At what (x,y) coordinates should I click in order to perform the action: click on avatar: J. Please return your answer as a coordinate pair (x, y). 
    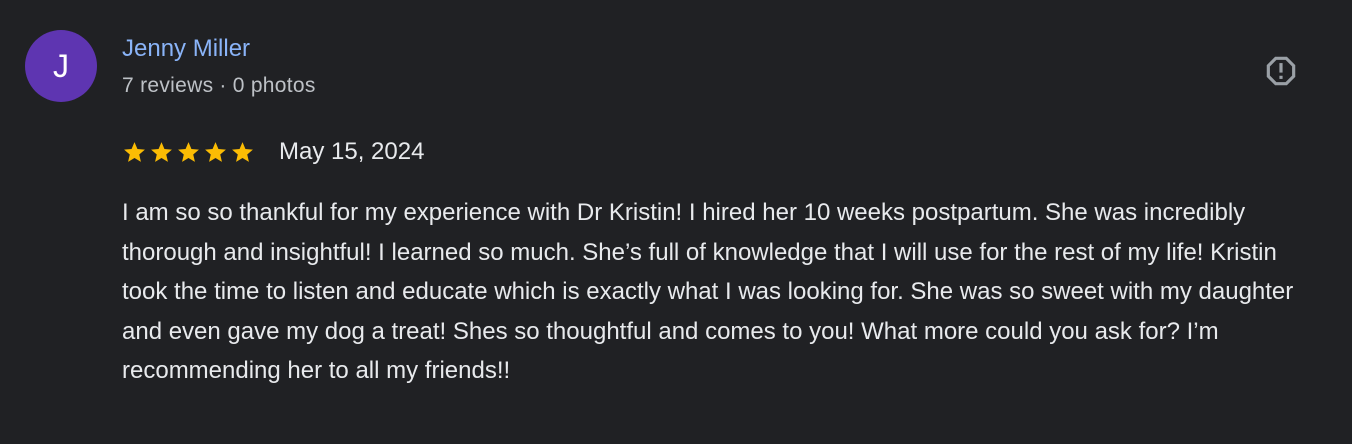
    Looking at the image, I should click on (61, 66).